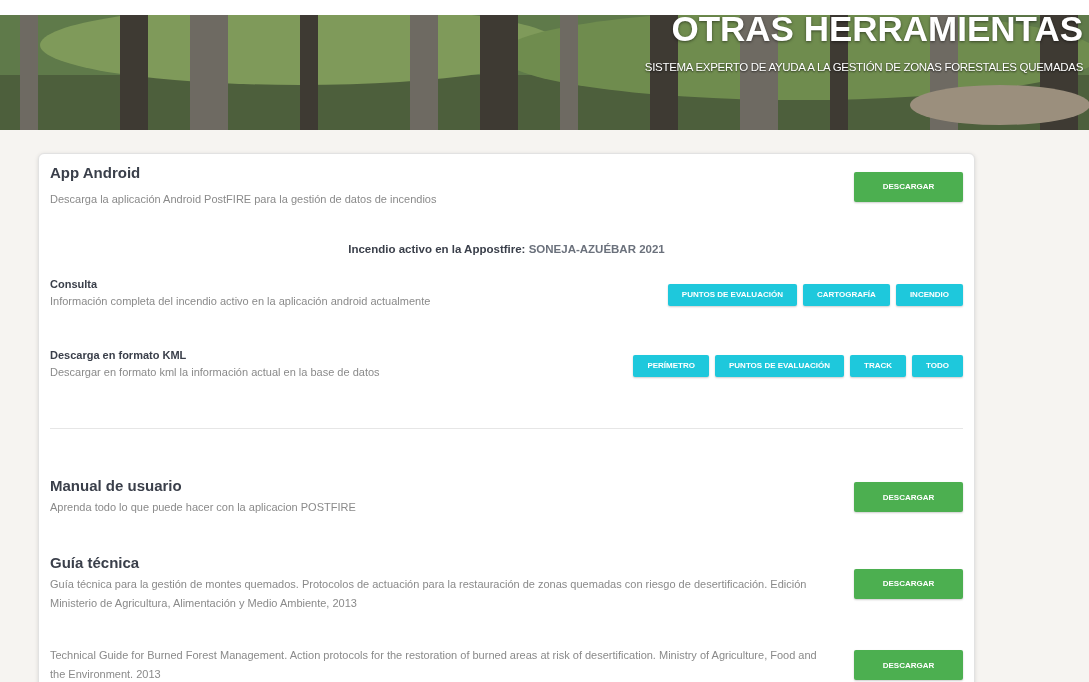 The width and height of the screenshot is (1089, 682). I want to click on section-description: Technical Guide for Burned Forest Management. Action protocols for the restoration of burned areas at risk of desertification. Ministry of Agriculture, Food and the Environment. 2013, so click(434, 665).